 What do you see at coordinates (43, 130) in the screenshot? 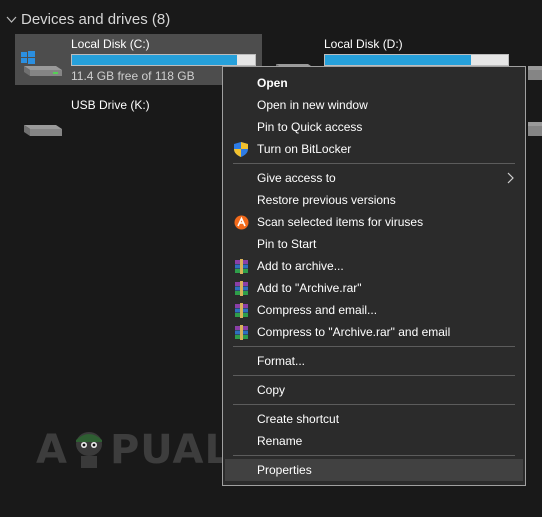
I see `drive-icon` at bounding box center [43, 130].